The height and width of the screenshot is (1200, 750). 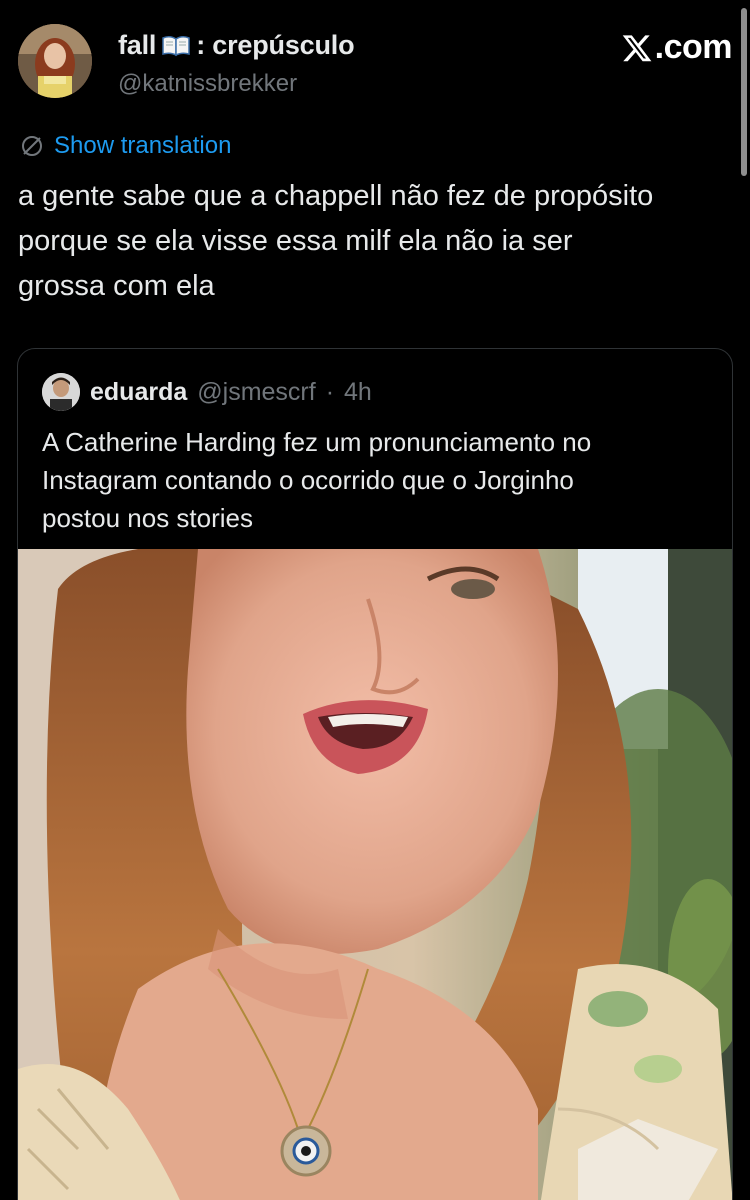 I want to click on author-handle: @katnissbrekker, so click(x=207, y=84).